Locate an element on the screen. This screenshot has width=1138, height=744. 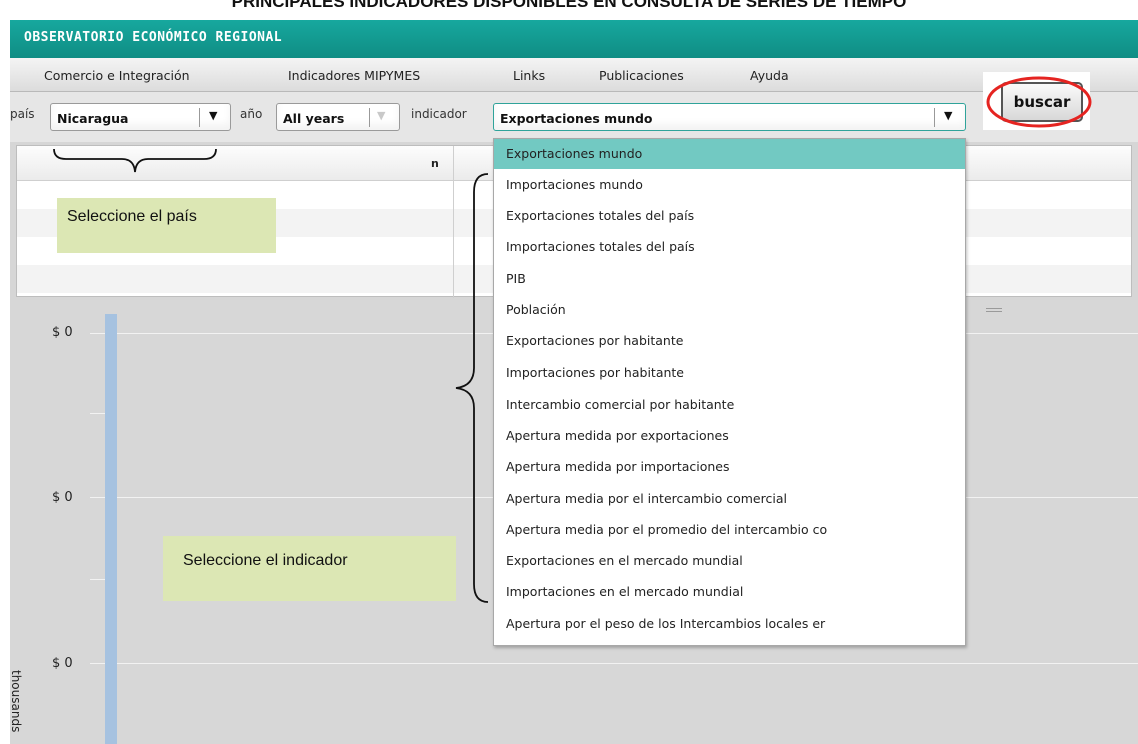
dropdown-option: Importaciones en el mercado mundial is located at coordinates (729, 592).